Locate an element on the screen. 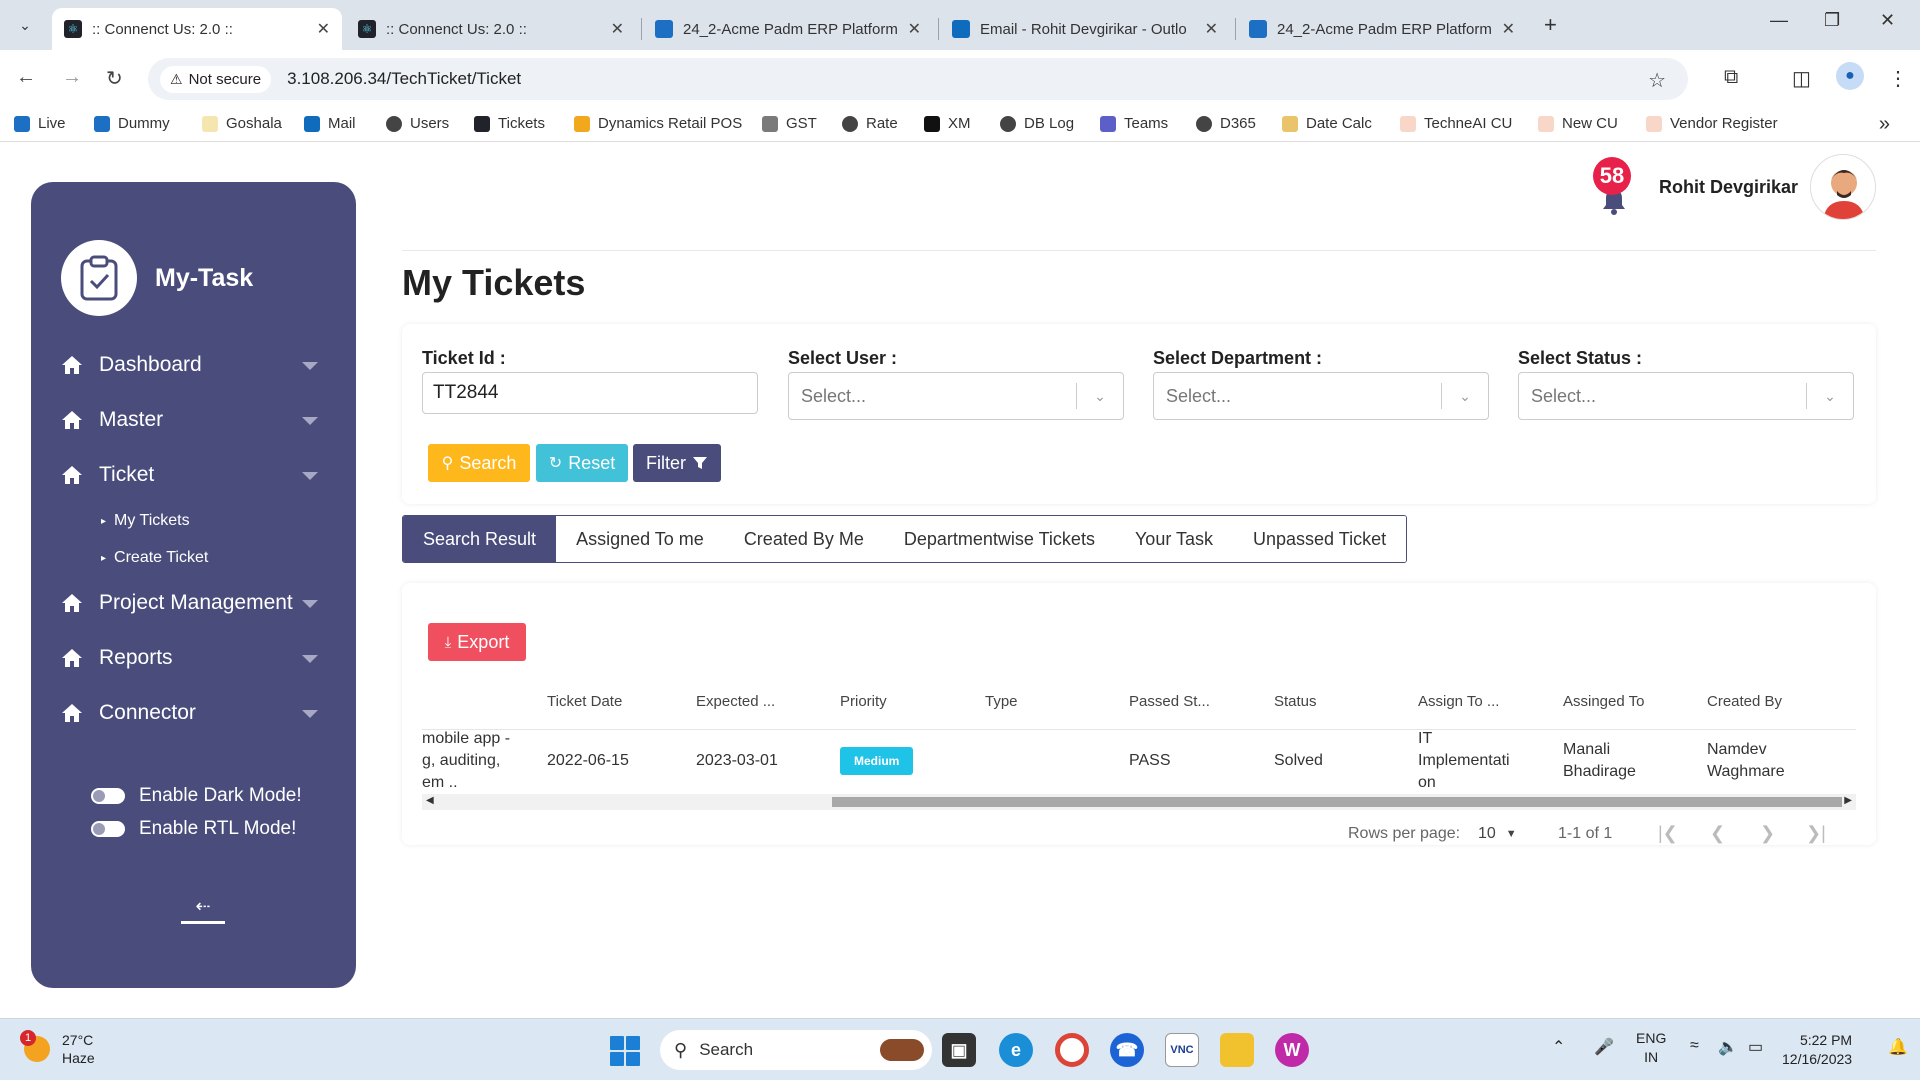 This screenshot has height=1080, width=1920. bookmark-vendor-register: Vendor Register is located at coordinates (1712, 123).